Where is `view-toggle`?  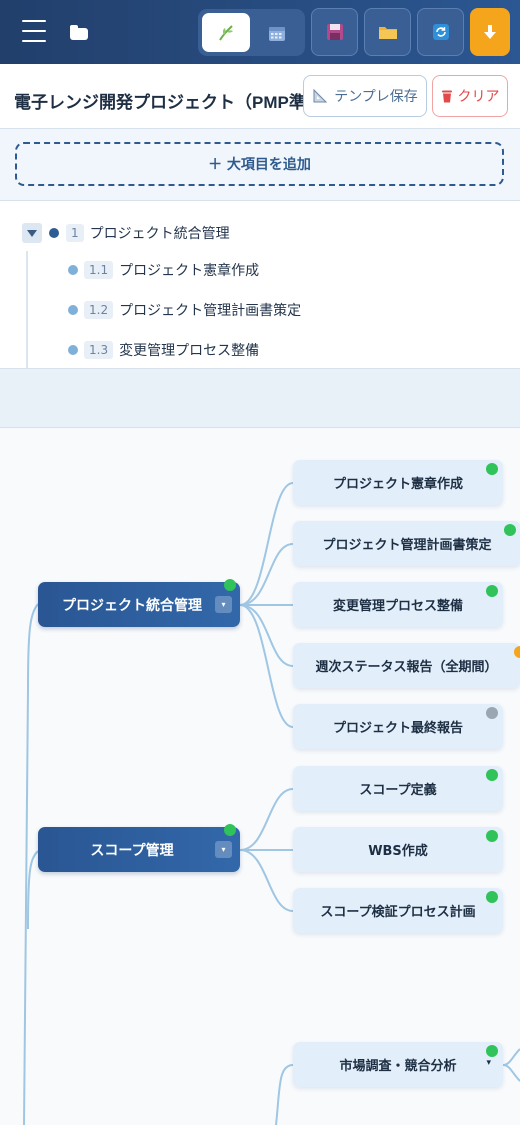
view-toggle is located at coordinates (251, 32).